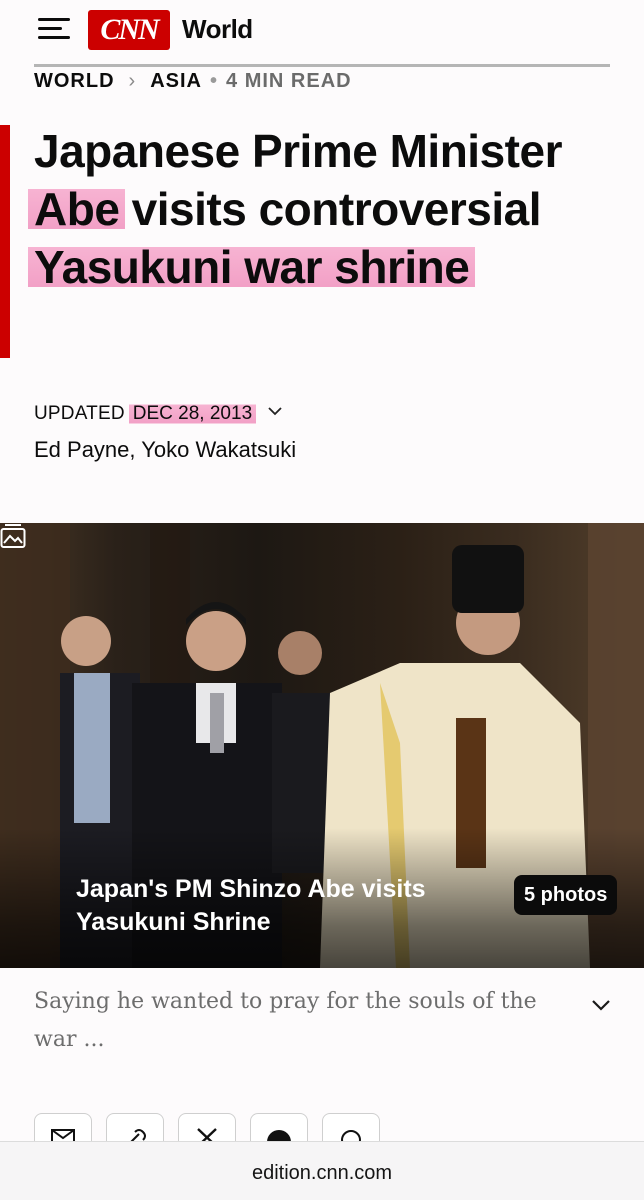 The height and width of the screenshot is (1200, 644). I want to click on breadcrumb-world-link: WORLD, so click(74, 81).